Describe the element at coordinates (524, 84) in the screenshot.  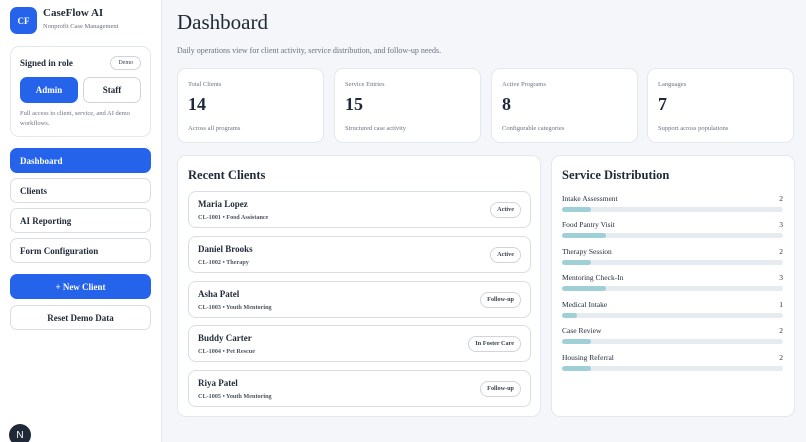
I see `stat-label: Active Programs` at that location.